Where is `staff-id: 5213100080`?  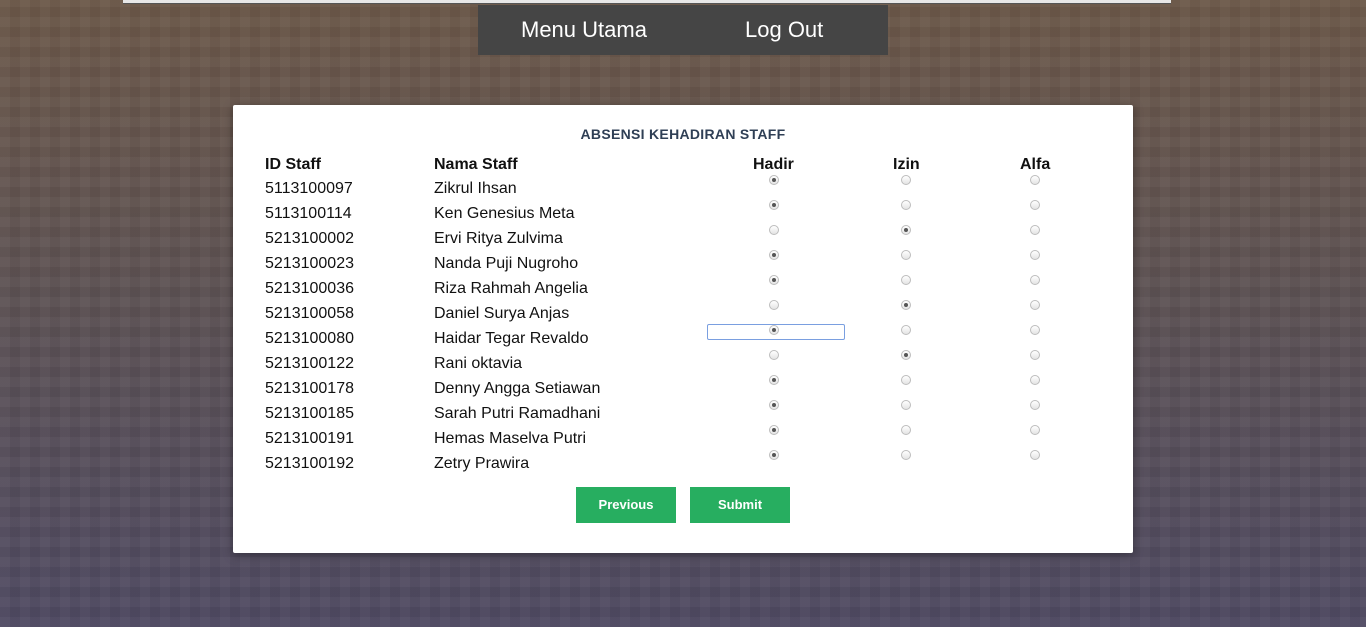
staff-id: 5213100080 is located at coordinates (309, 338).